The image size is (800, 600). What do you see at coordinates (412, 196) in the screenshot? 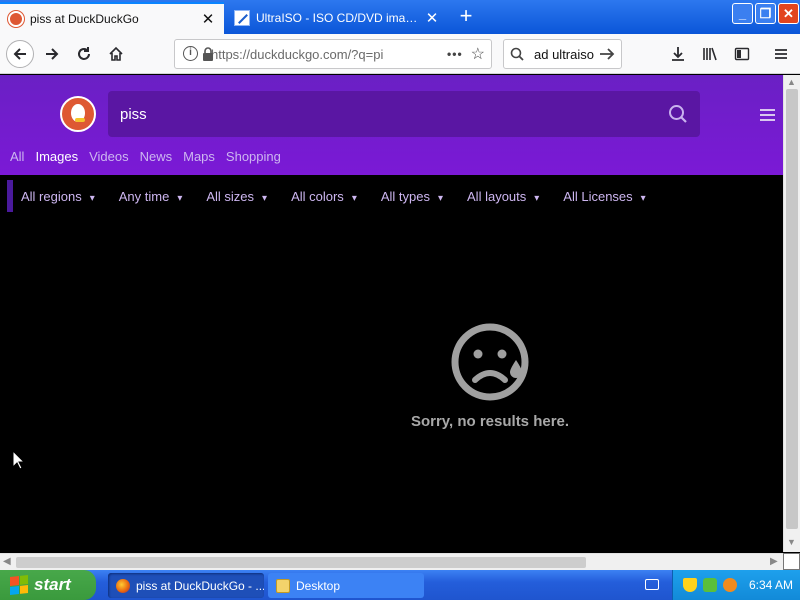
I see `filter-types: All types` at bounding box center [412, 196].